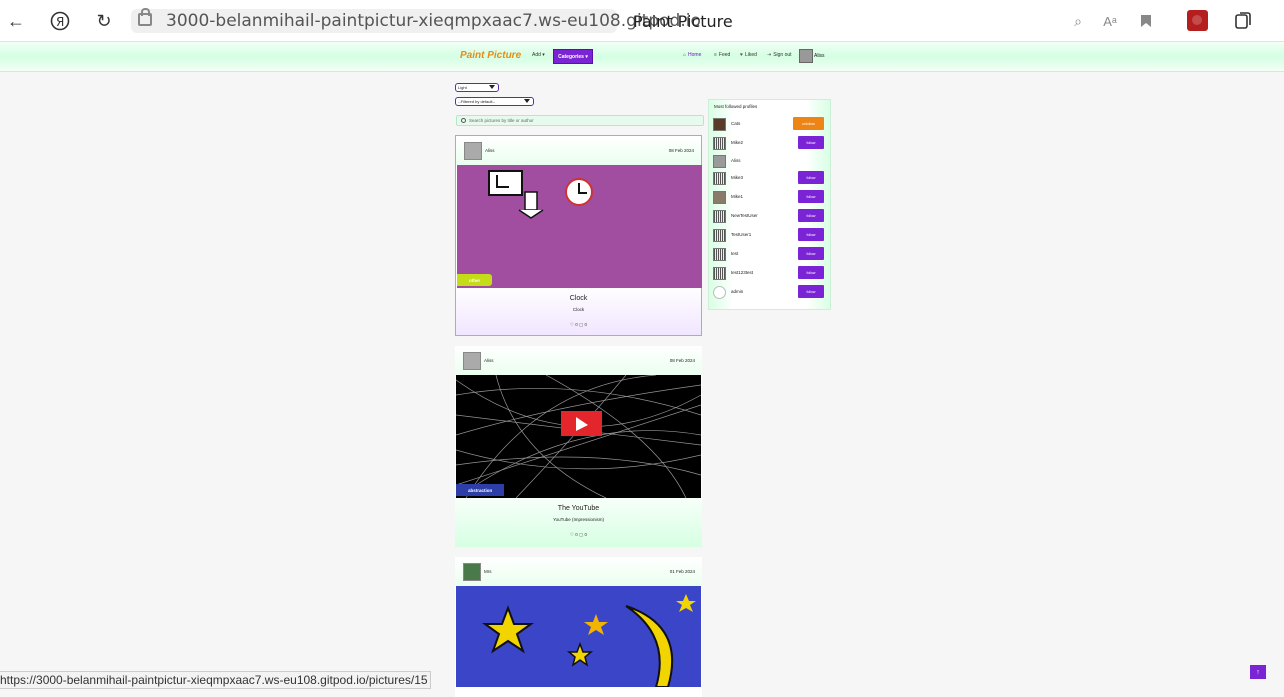 This screenshot has width=1284, height=697. What do you see at coordinates (736, 160) in the screenshot?
I see `profile-name: Aliss` at bounding box center [736, 160].